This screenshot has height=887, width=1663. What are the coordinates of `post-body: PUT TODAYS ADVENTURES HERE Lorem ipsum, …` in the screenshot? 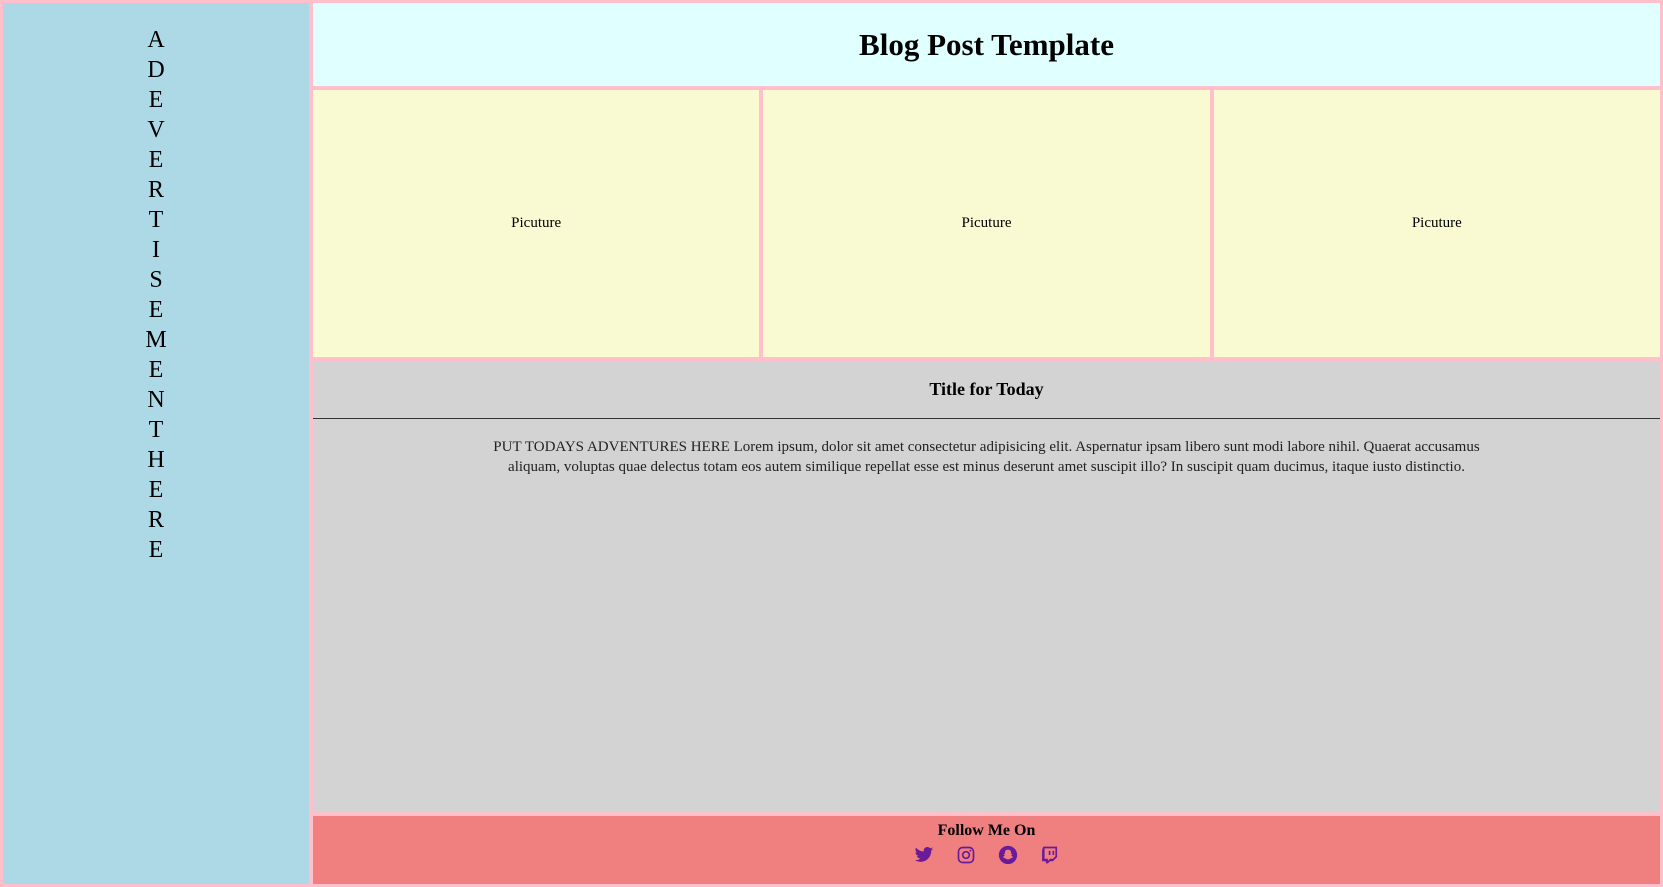 It's located at (986, 457).